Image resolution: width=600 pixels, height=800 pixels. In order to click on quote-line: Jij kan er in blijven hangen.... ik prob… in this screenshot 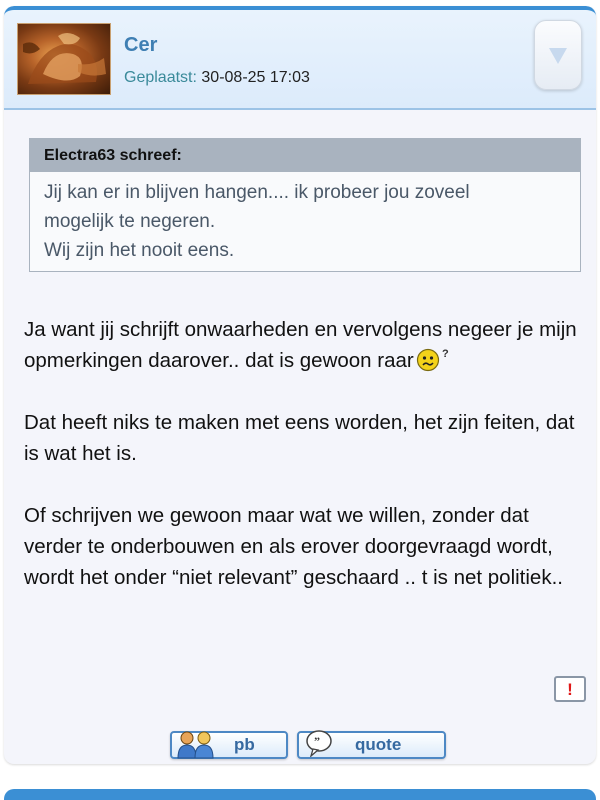, I will do `click(257, 192)`.